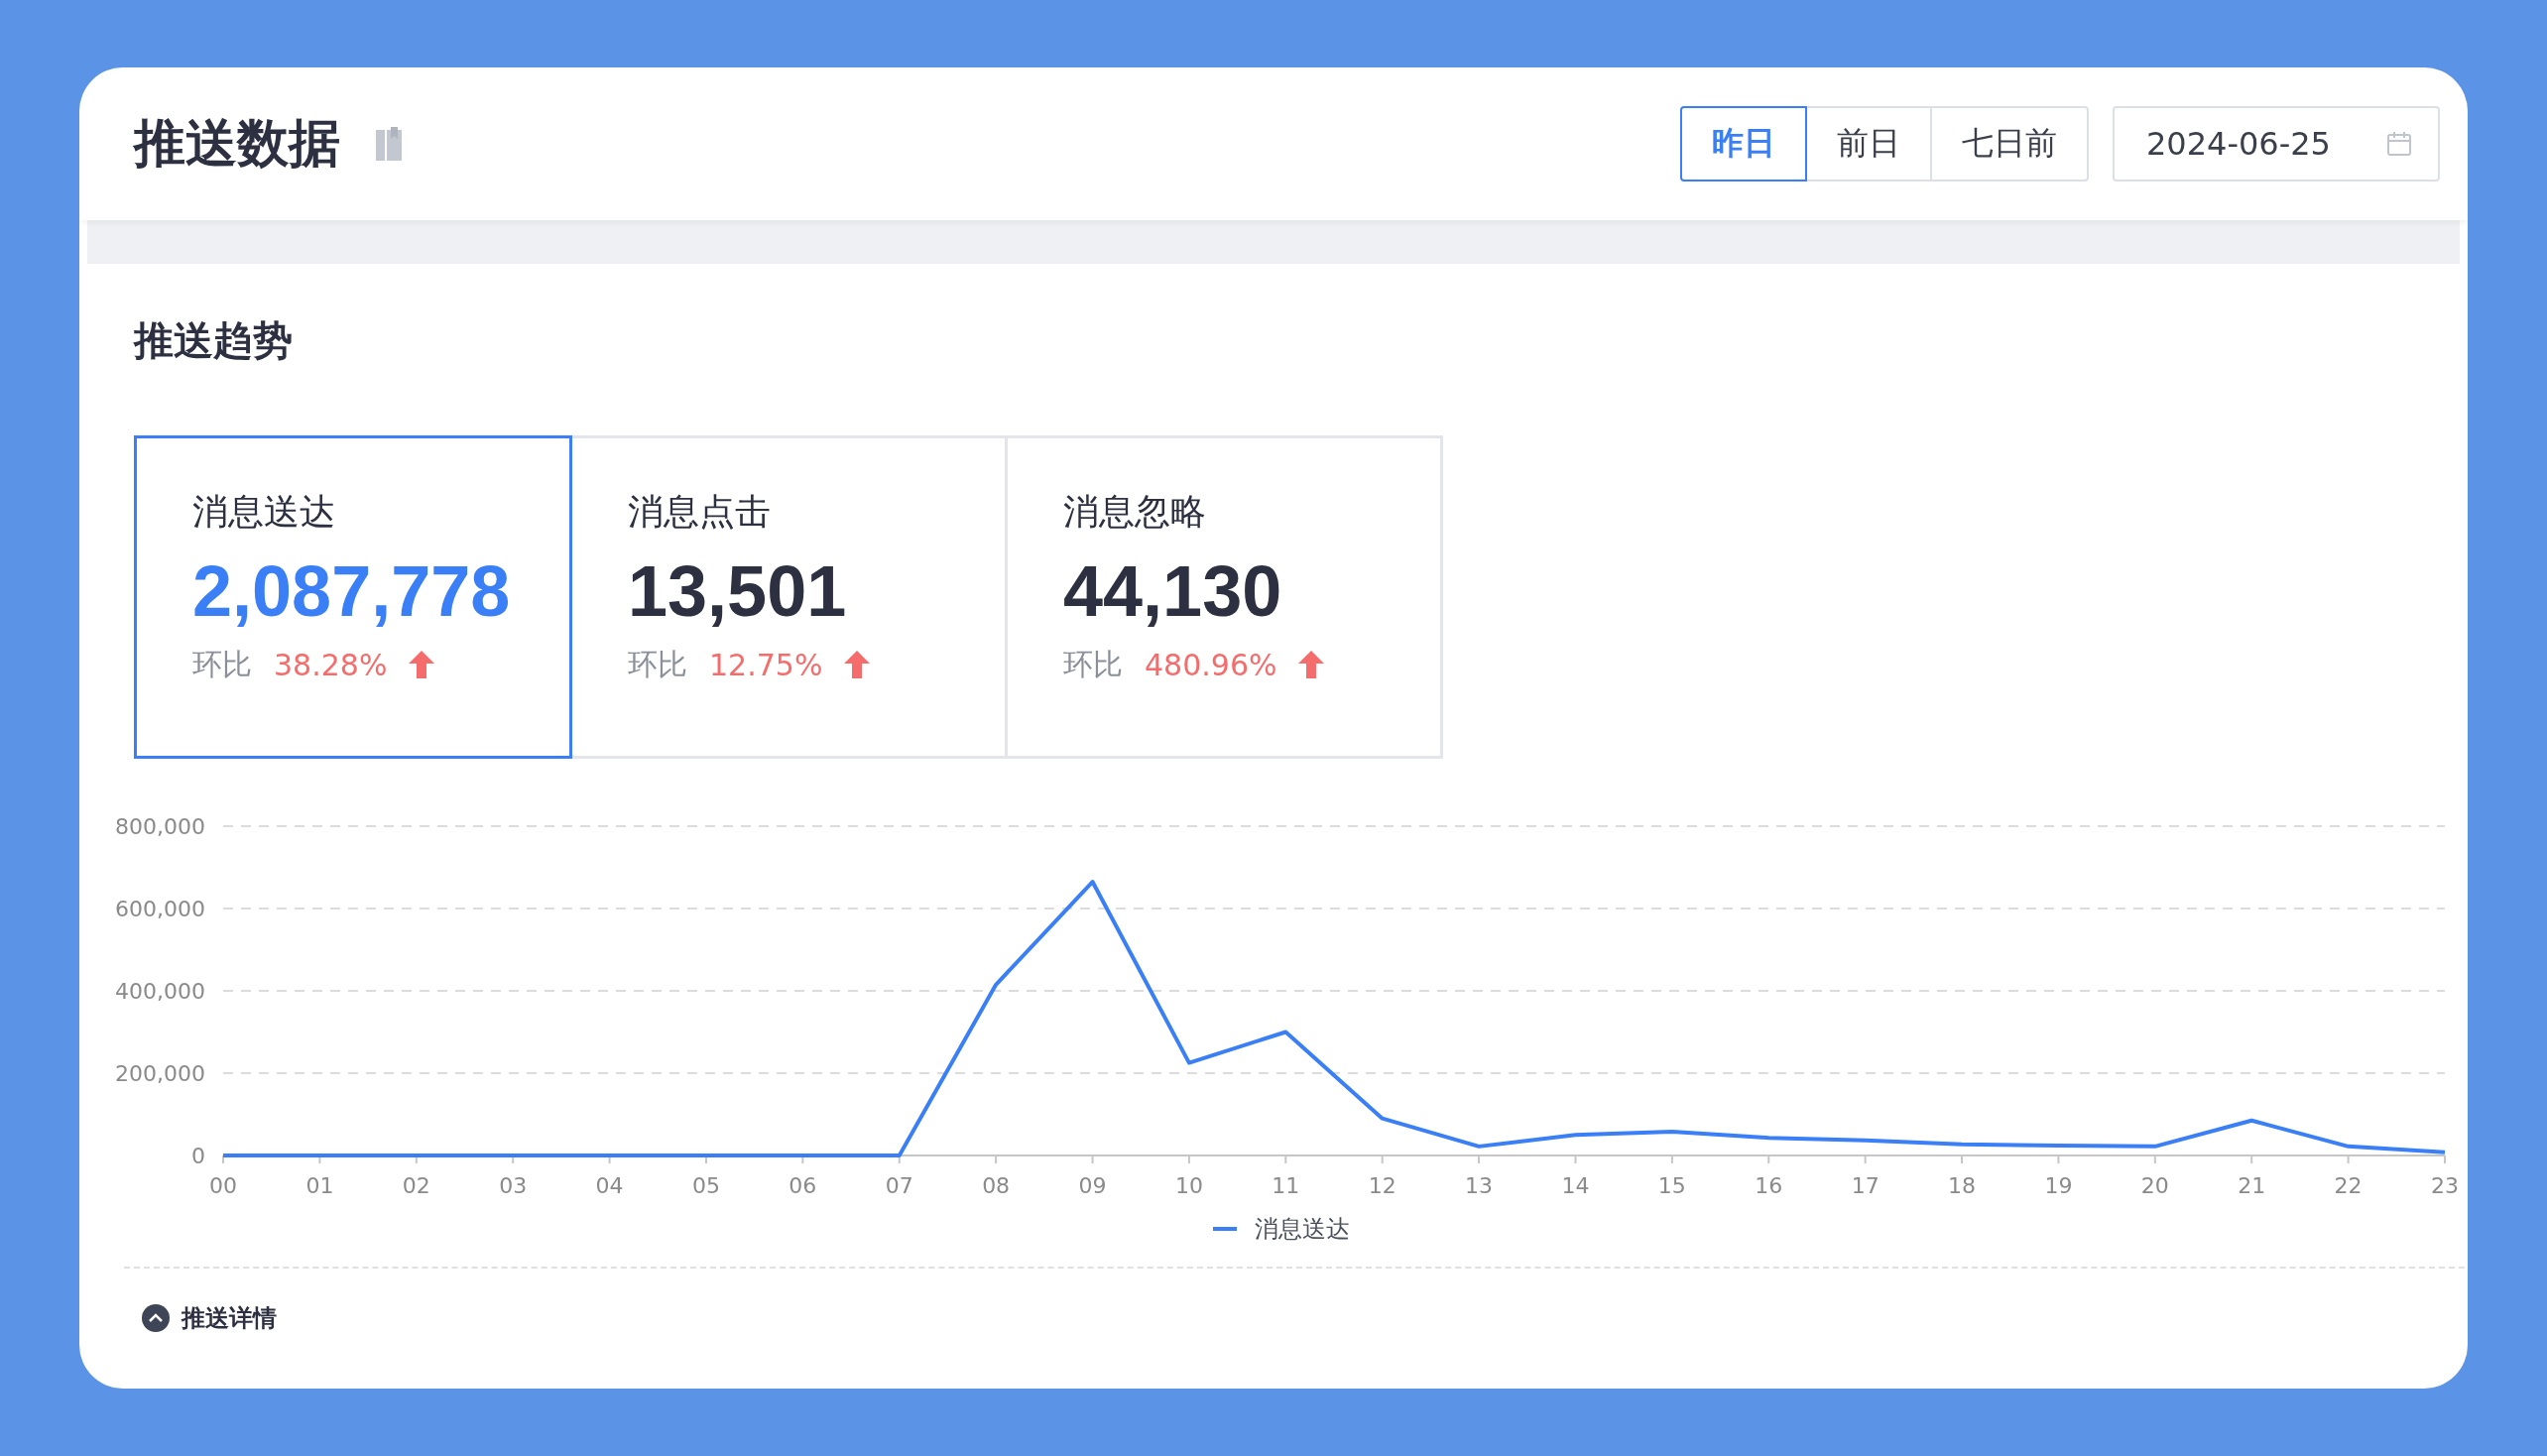  I want to click on metric-card: 消息忽略 44,130 环比 480.96%, so click(1224, 597).